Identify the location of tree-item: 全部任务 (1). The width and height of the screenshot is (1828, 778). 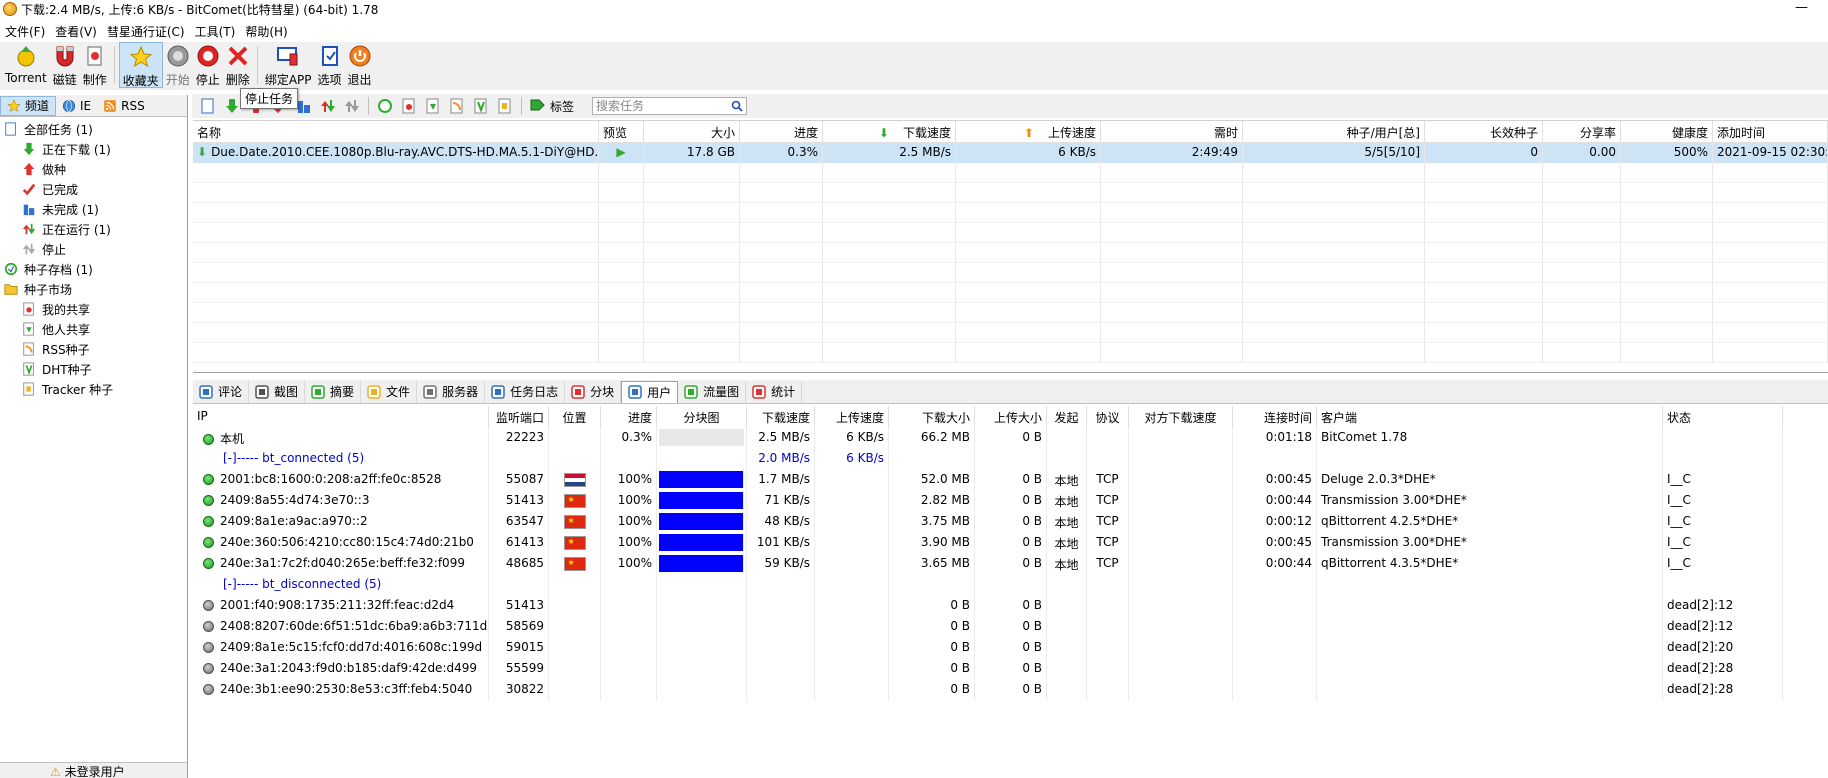
(93, 129).